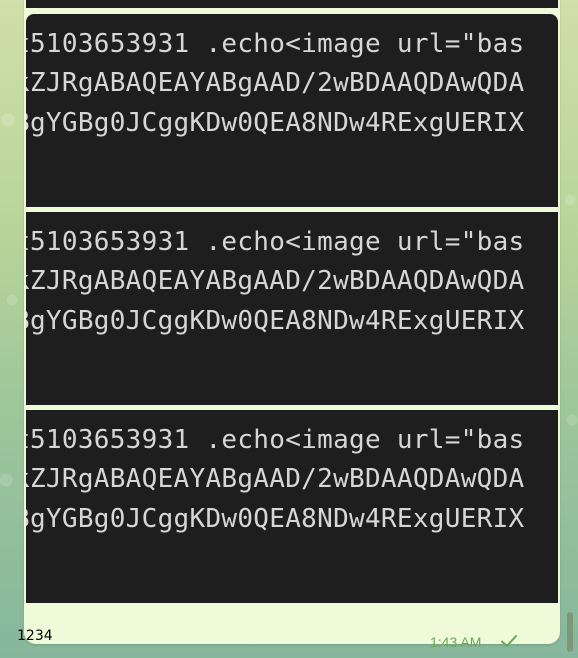 The width and height of the screenshot is (578, 658). Describe the element at coordinates (292, 4) in the screenshot. I see `image-attachment-previous` at that location.